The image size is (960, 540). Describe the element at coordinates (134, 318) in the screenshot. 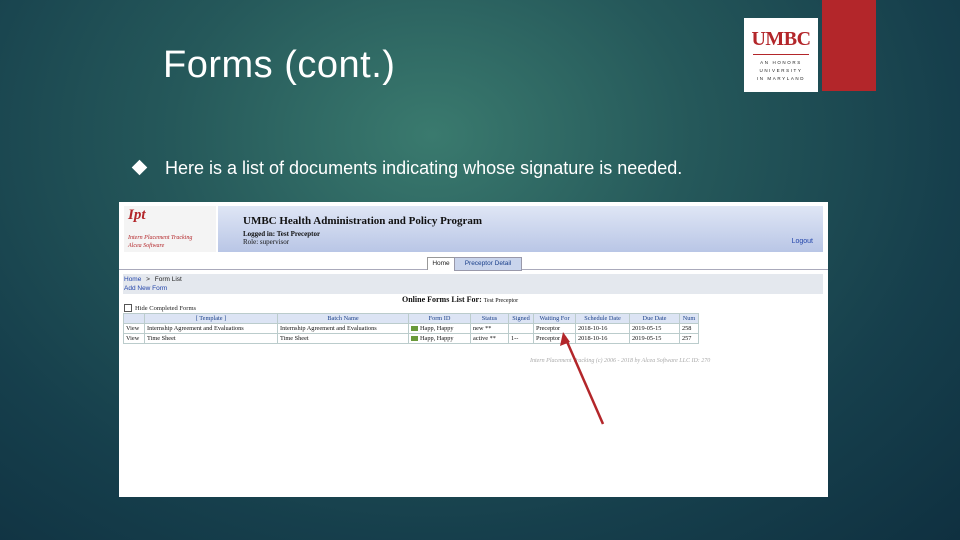

I see `header-view` at that location.